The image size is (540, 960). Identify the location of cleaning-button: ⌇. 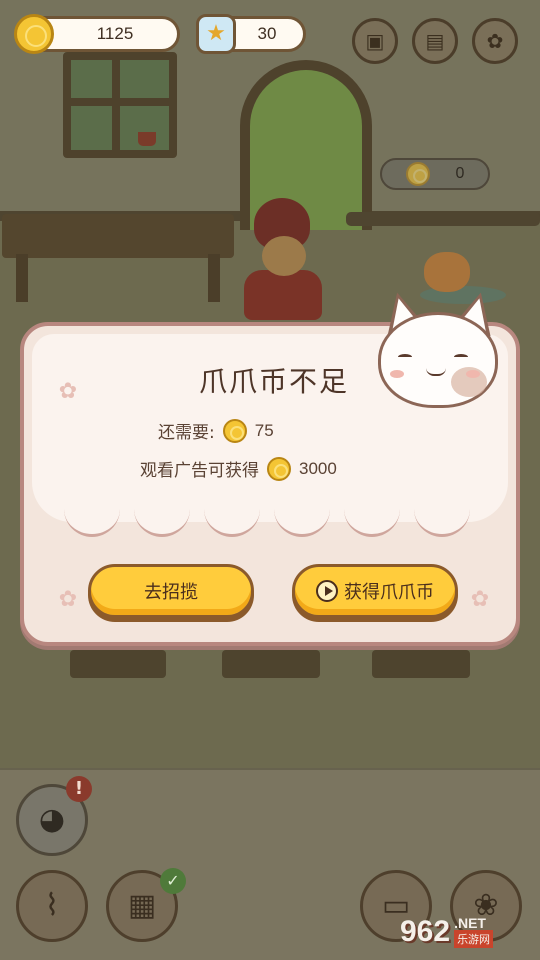
(52, 906).